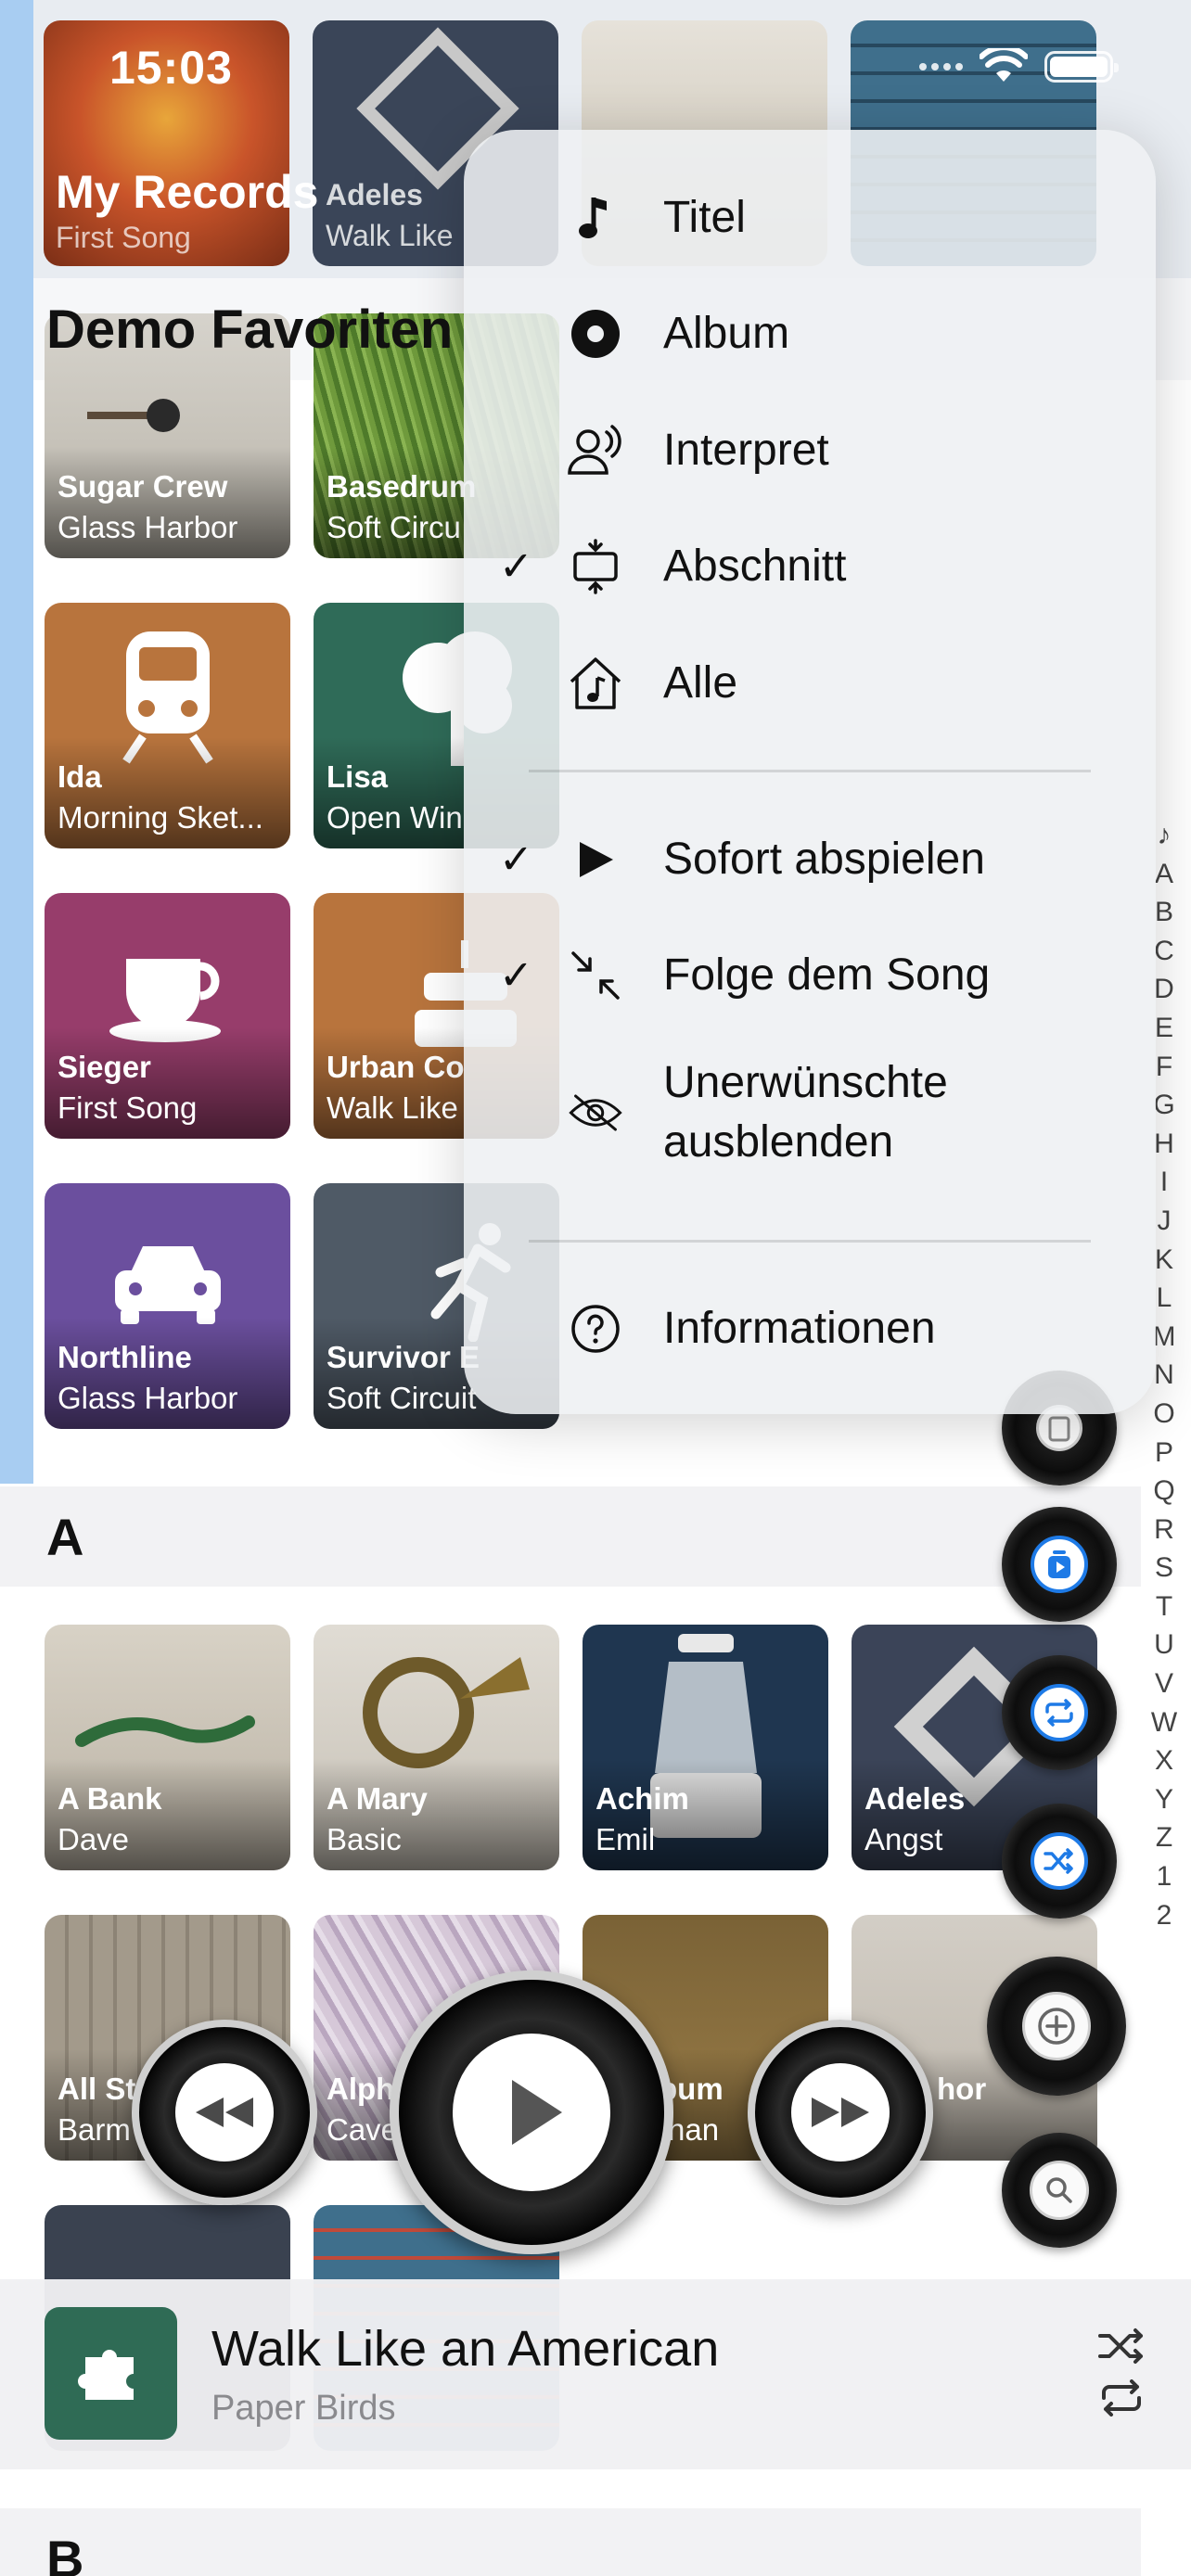 The height and width of the screenshot is (2576, 1191). I want to click on repeat-button, so click(1059, 1712).